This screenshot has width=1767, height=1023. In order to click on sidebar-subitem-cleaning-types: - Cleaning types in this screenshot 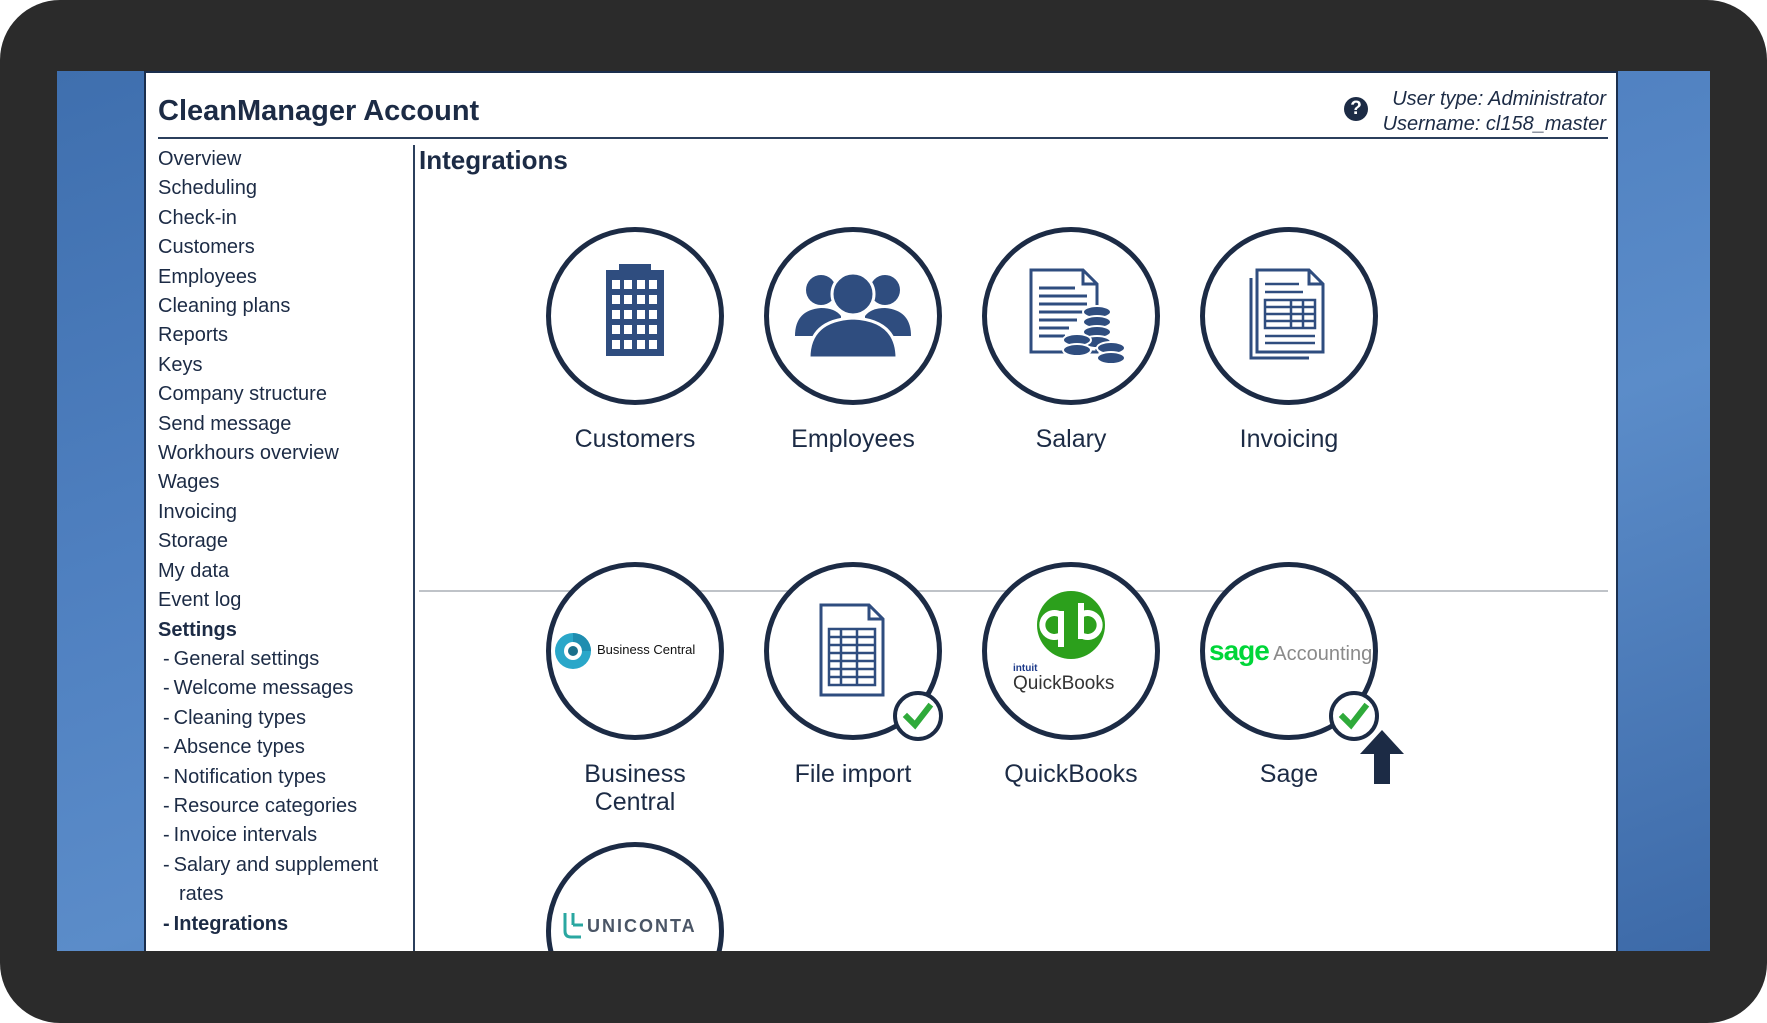, I will do `click(285, 718)`.